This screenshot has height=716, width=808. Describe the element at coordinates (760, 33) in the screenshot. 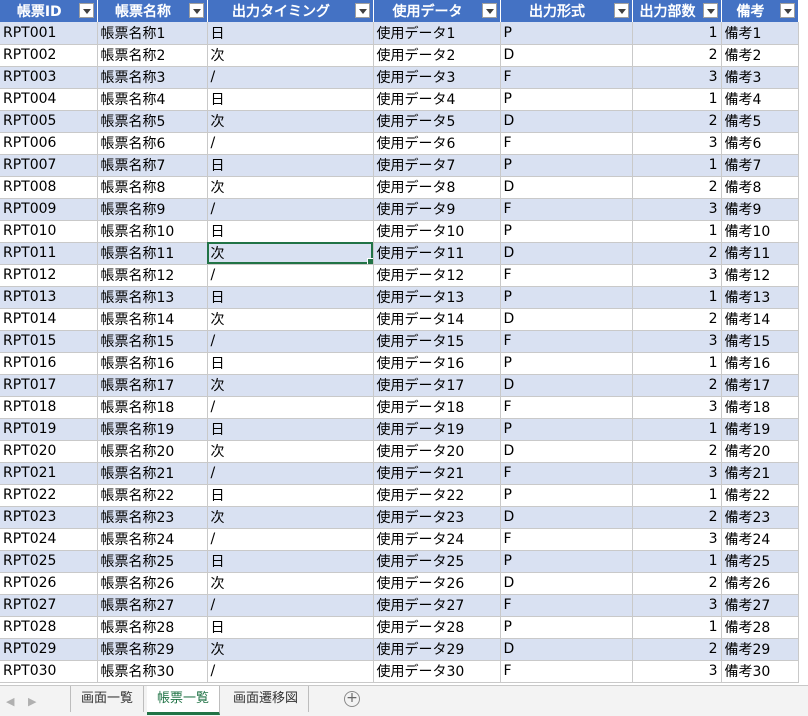

I see `table-cell: 備考1` at that location.